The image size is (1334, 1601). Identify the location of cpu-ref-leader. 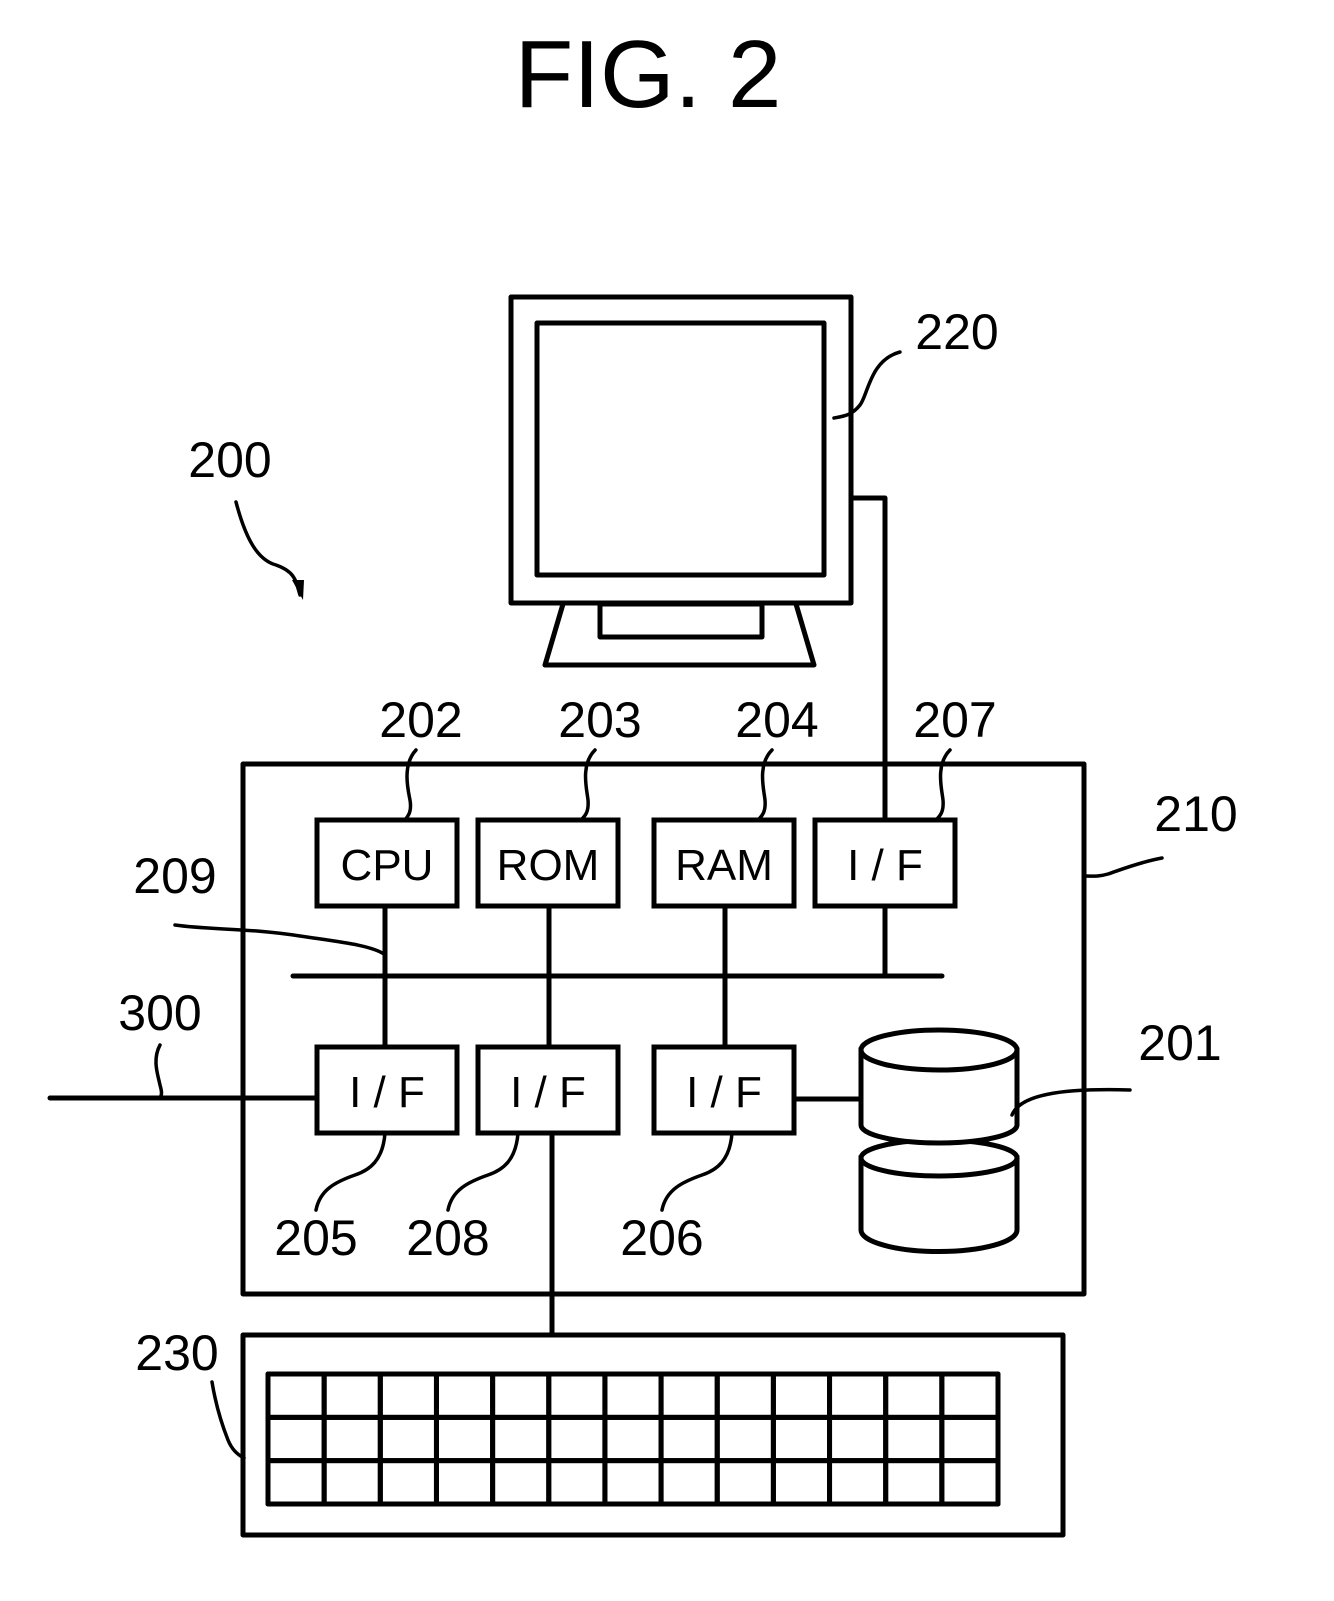
(410, 785).